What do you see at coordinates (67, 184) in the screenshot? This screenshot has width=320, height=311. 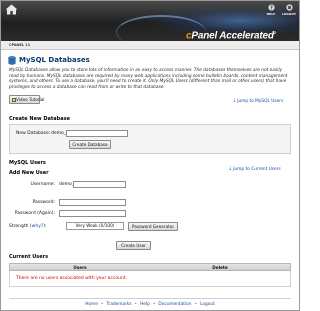 I see `username-prefix: demo_` at bounding box center [67, 184].